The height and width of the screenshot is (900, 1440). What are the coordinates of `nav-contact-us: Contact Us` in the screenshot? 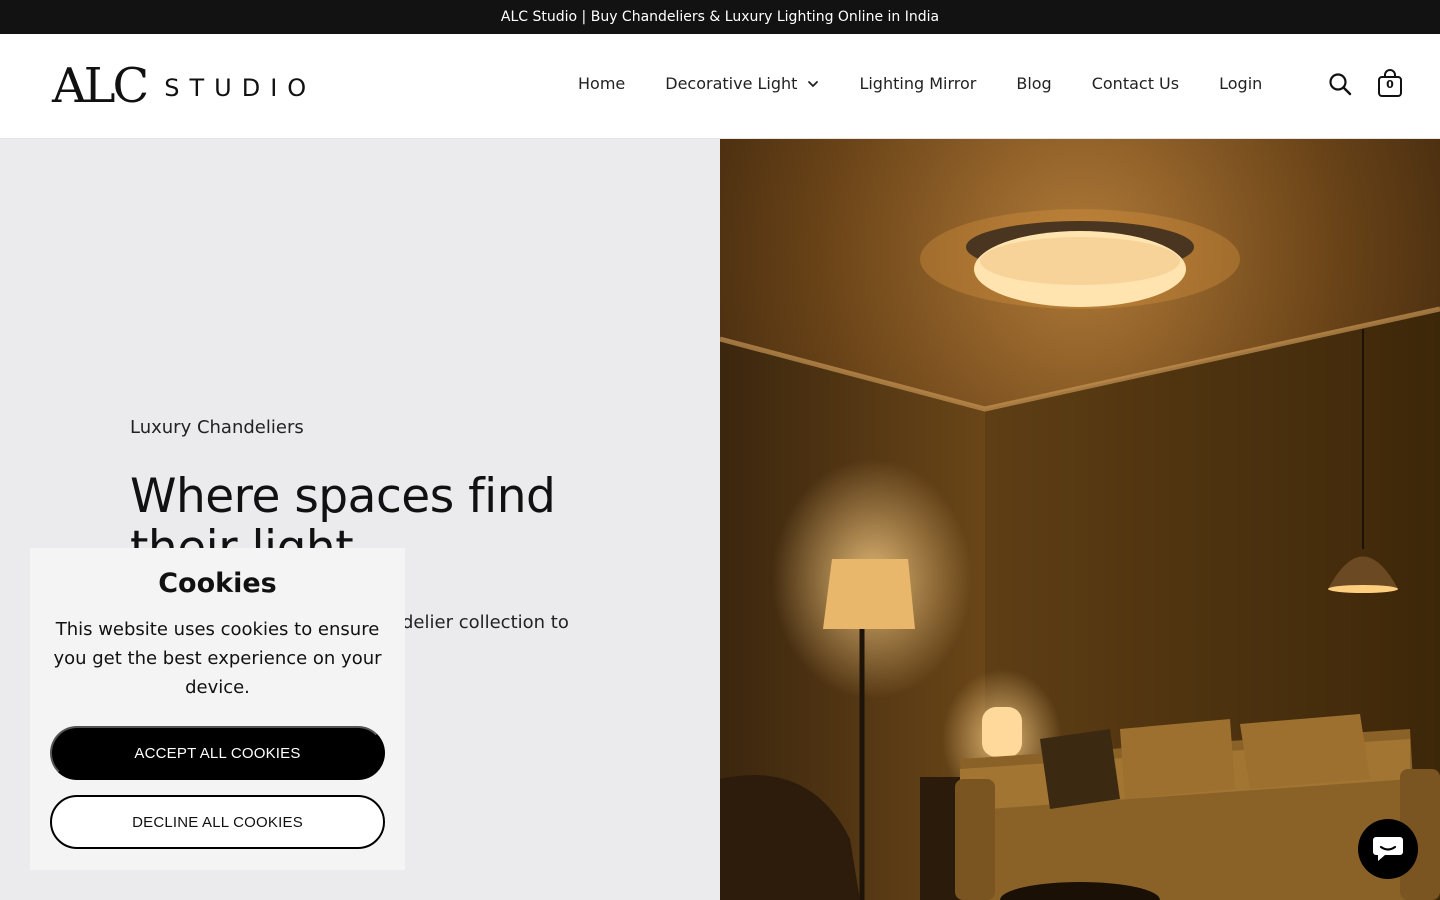 It's located at (1135, 83).